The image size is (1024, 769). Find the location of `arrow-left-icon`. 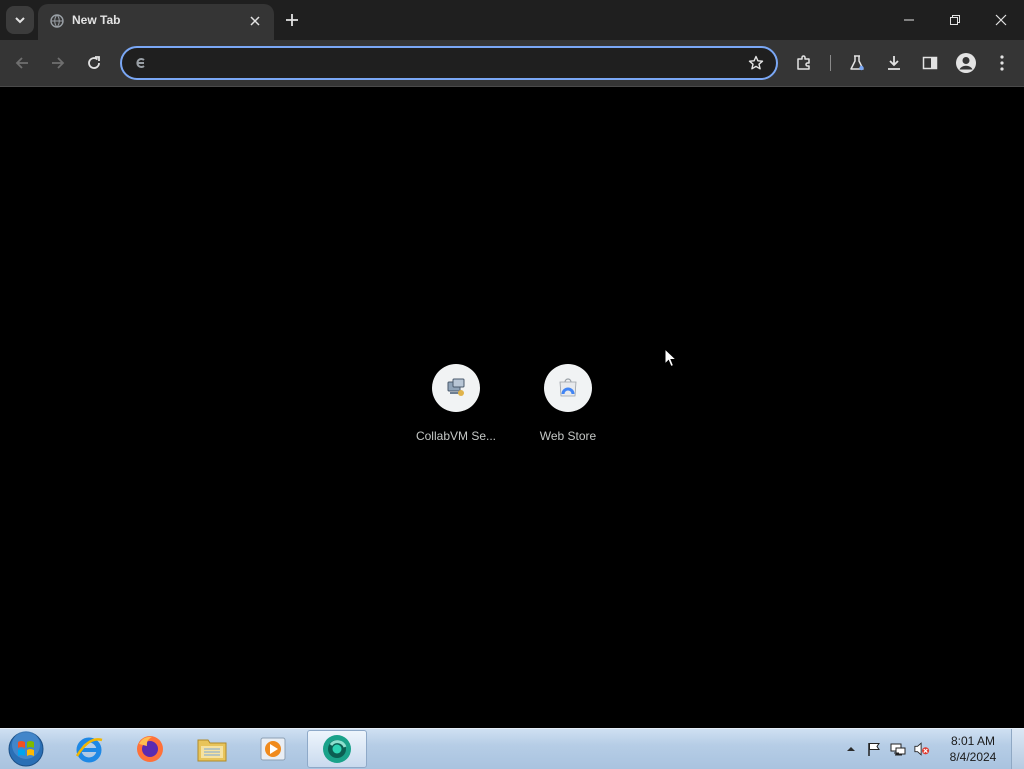

arrow-left-icon is located at coordinates (21, 63).